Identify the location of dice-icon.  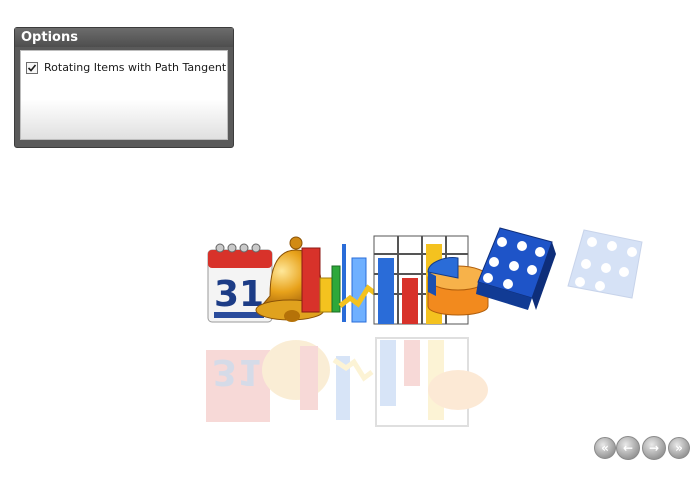
(515, 269).